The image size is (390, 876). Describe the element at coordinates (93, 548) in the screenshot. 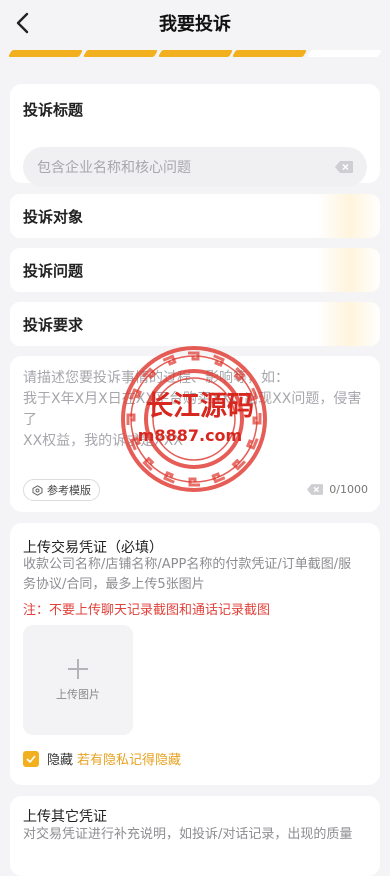

I see `upload-proof-title: 上传交易凭证（必填）` at that location.